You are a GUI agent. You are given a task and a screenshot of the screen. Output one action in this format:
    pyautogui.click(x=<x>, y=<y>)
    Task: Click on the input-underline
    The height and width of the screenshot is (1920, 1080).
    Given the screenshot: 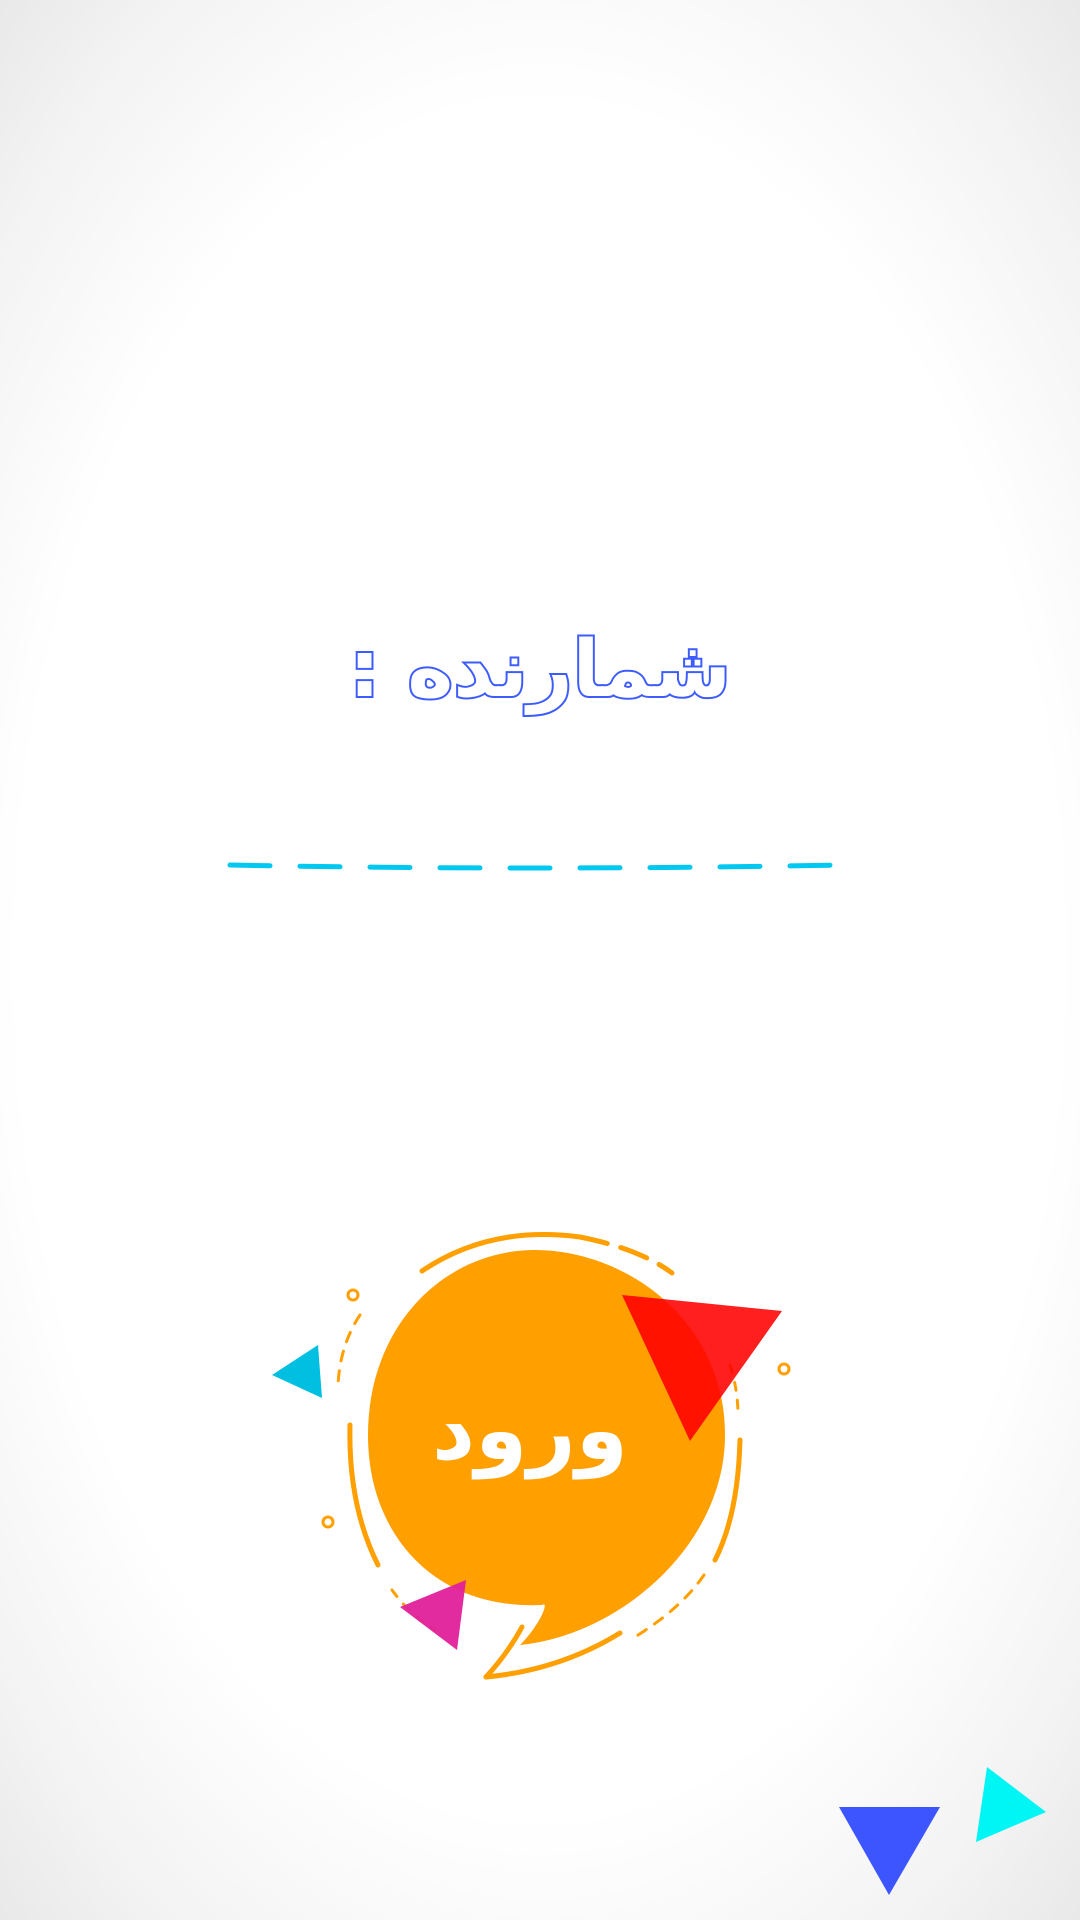 What is the action you would take?
    pyautogui.click(x=535, y=866)
    